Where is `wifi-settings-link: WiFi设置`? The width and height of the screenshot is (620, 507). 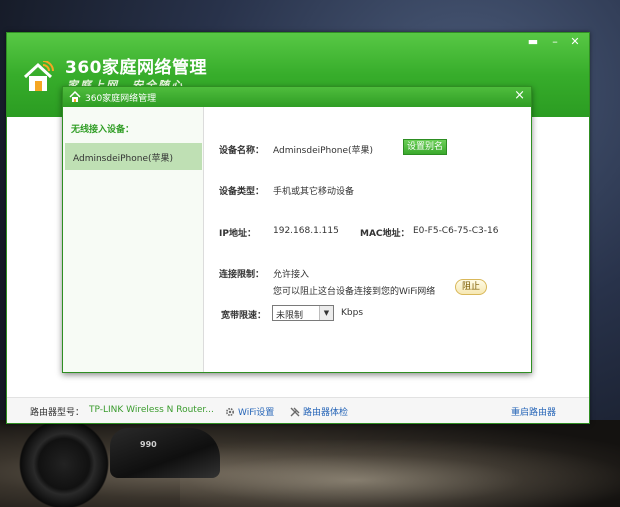
wifi-settings-link: WiFi设置 is located at coordinates (249, 411).